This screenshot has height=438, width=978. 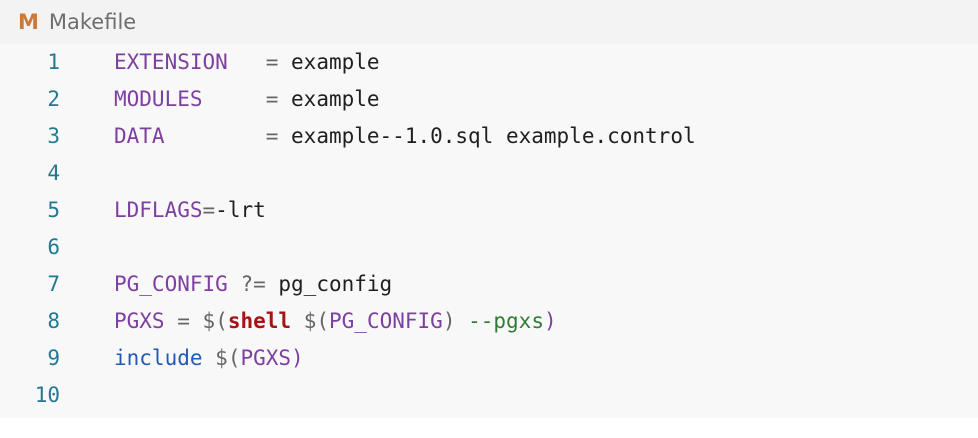 I want to click on code-token: LDFLAGS, so click(x=158, y=210).